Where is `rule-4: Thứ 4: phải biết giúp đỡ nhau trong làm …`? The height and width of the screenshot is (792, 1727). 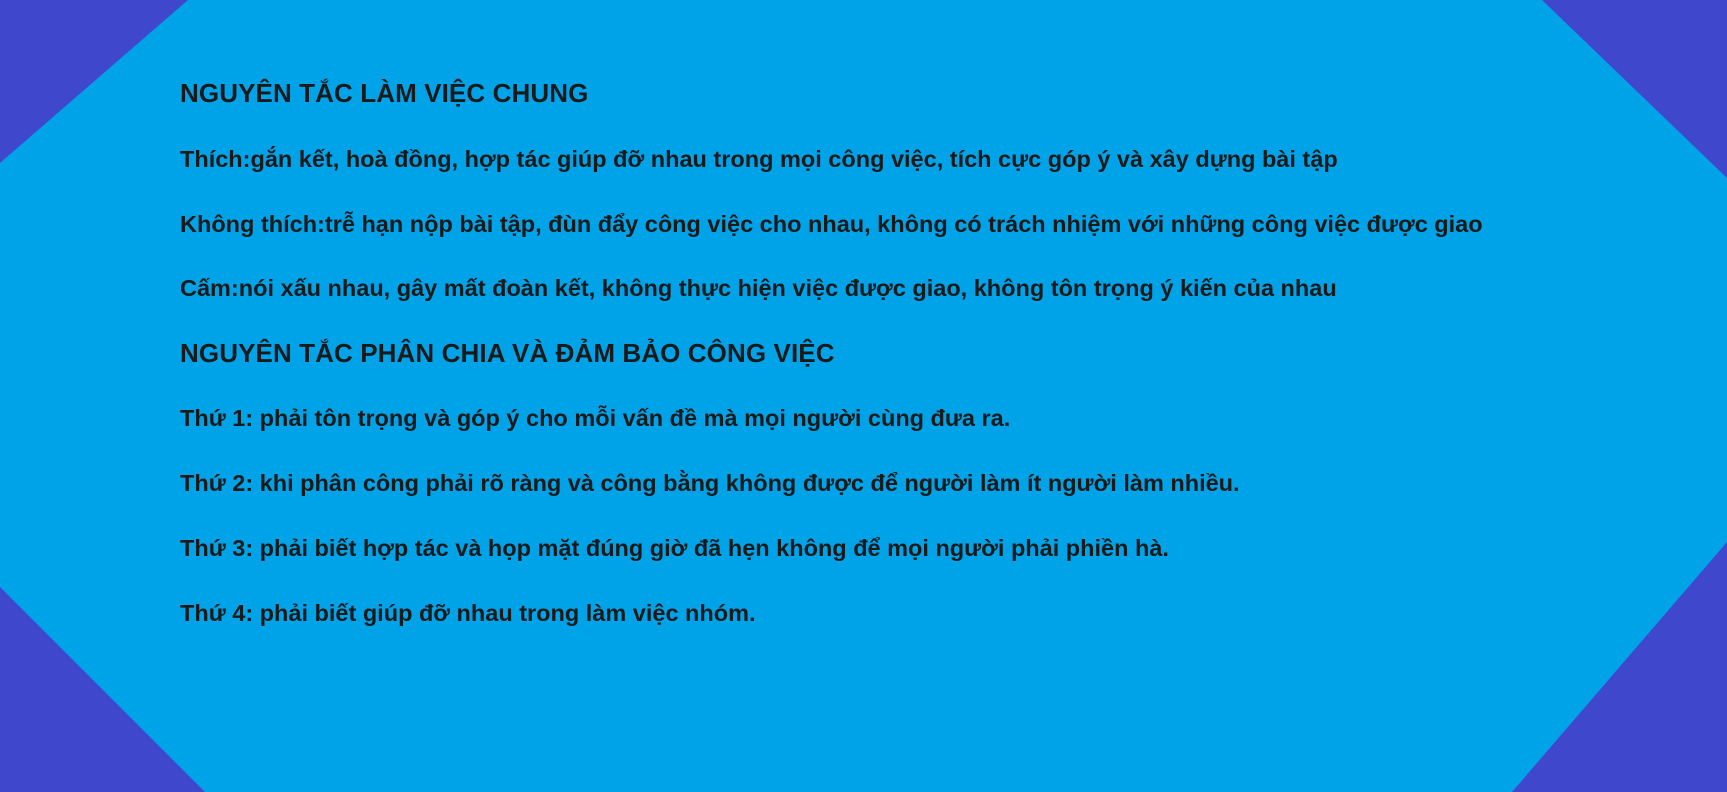
rule-4: Thứ 4: phải biết giúp đỡ nhau trong làm … is located at coordinates (468, 613).